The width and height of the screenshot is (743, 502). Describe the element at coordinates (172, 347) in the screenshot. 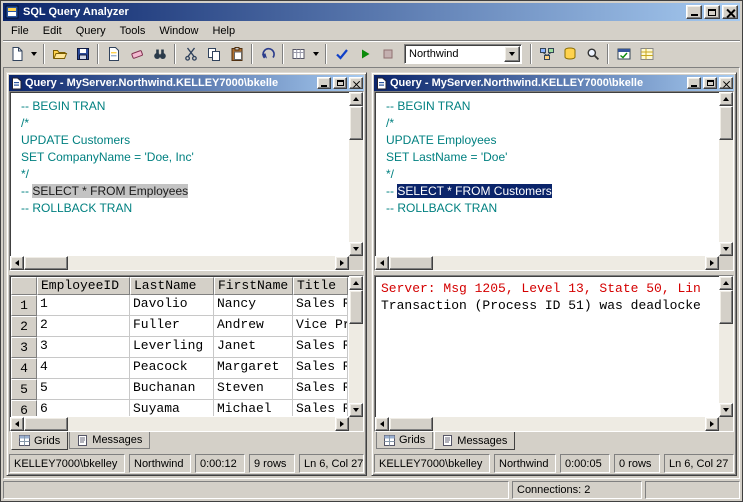

I see `cell: Leverling` at that location.